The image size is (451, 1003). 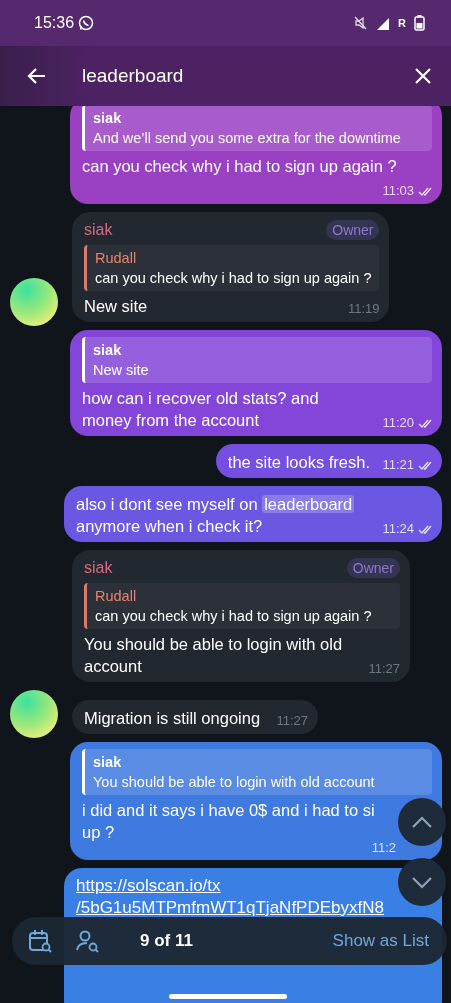 I want to click on close-icon, so click(x=423, y=76).